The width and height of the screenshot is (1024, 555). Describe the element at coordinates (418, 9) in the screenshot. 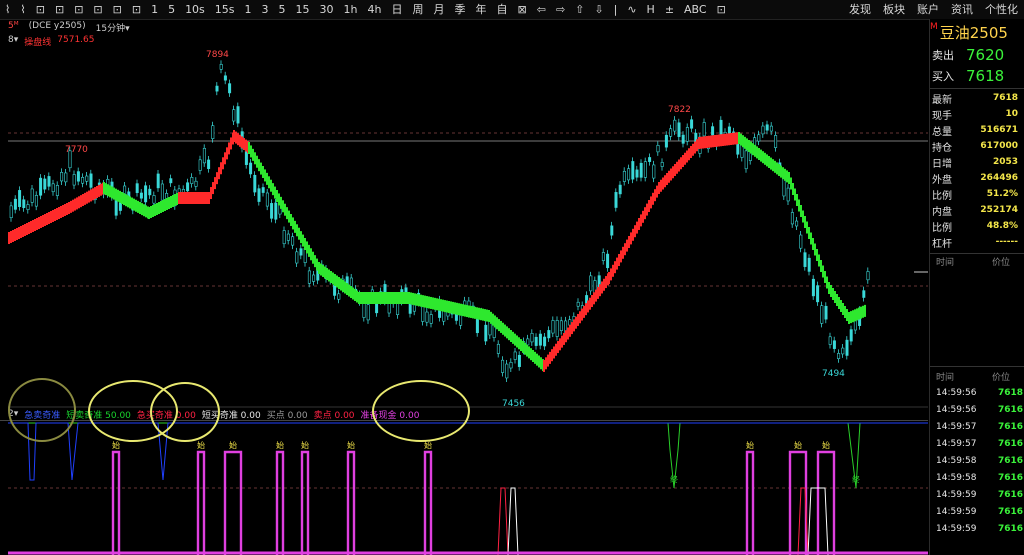

I see `toolbar-button: 周` at that location.